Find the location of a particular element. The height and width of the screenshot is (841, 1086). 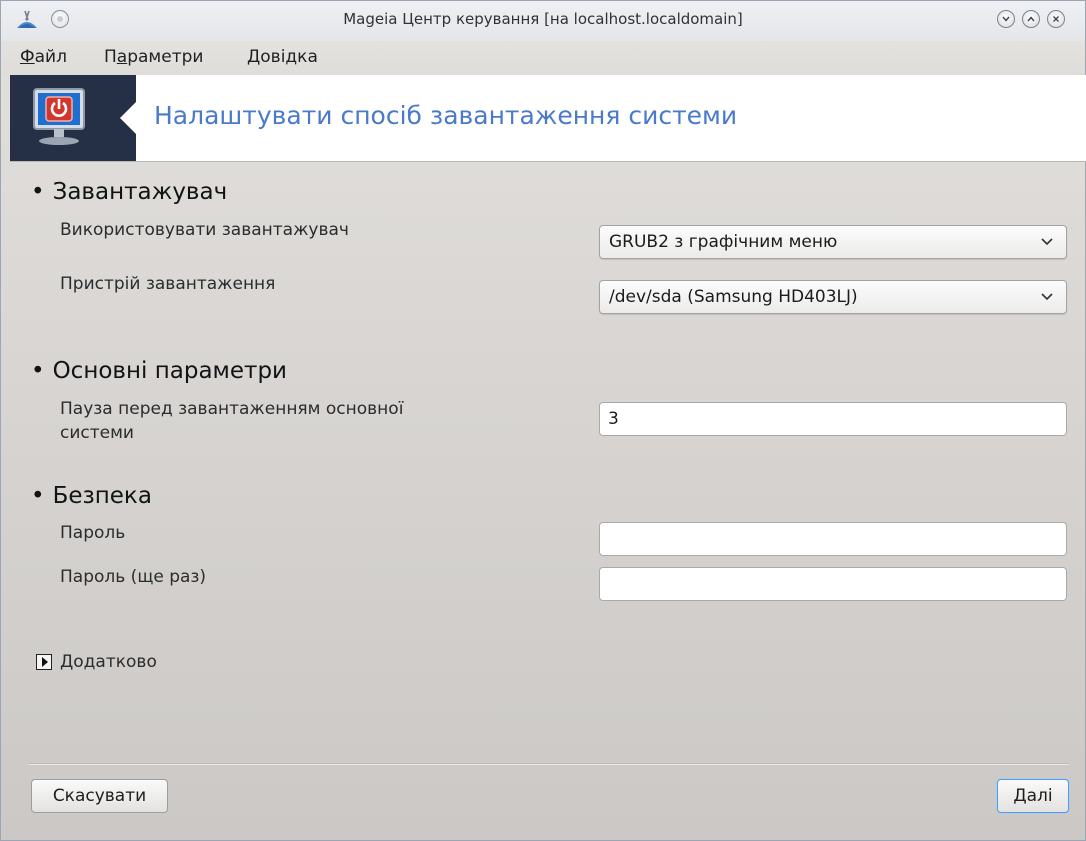

bootloader-select-value: GRUB2 з графічним меню is located at coordinates (723, 242).